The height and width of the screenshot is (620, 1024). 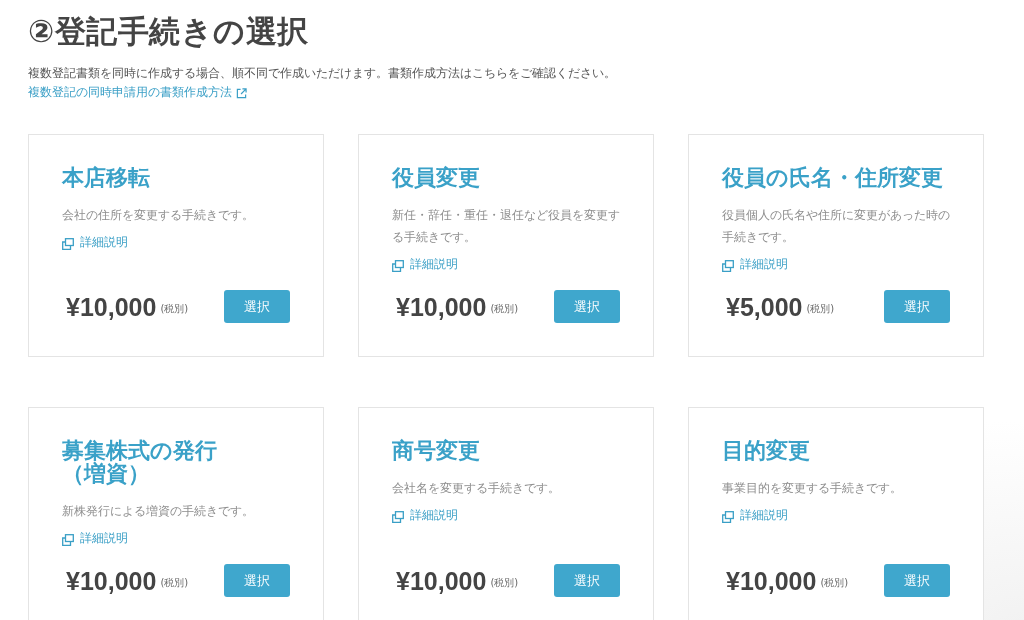 I want to click on intro-text: 複数登記書類を同時に作成する場合、順不同で作成いただけます。書類作成方法はこちらをご確認ください。, so click(x=322, y=73).